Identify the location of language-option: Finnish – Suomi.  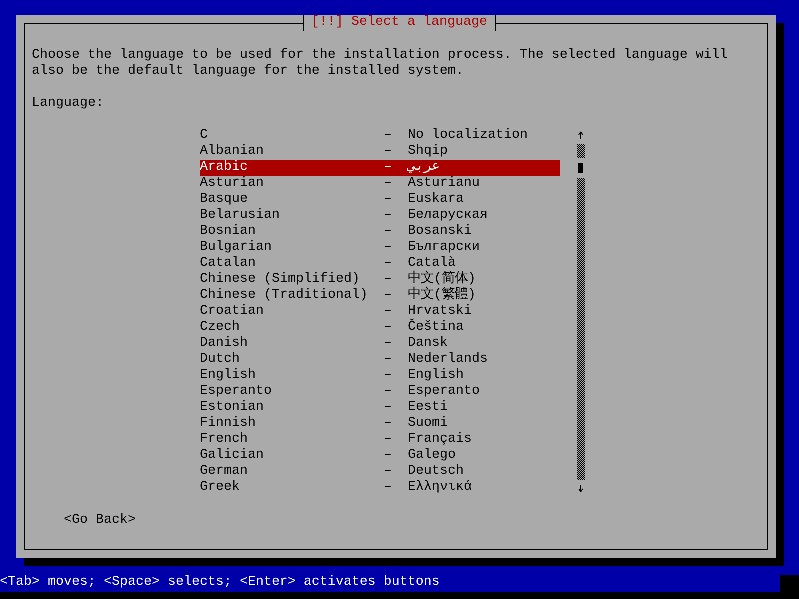
(380, 424).